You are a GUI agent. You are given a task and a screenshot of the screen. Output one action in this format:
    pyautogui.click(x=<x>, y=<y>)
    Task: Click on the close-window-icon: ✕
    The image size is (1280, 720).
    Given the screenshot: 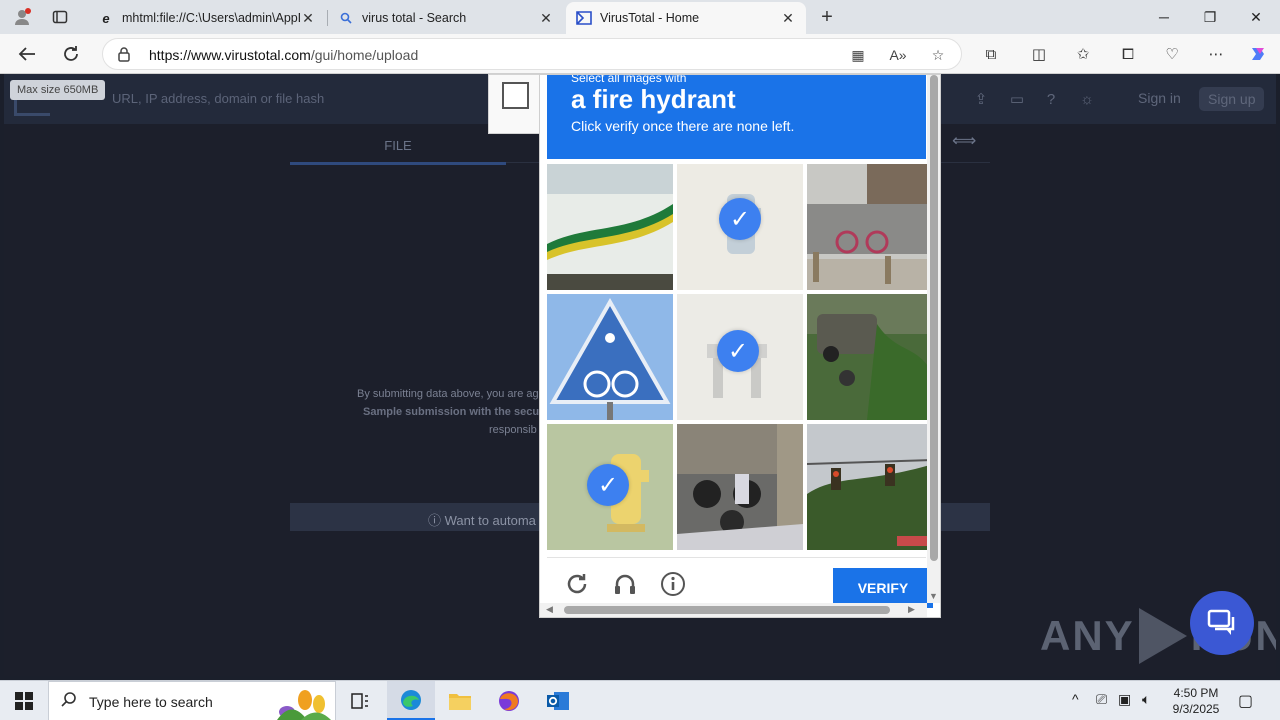 What is the action you would take?
    pyautogui.click(x=1256, y=17)
    